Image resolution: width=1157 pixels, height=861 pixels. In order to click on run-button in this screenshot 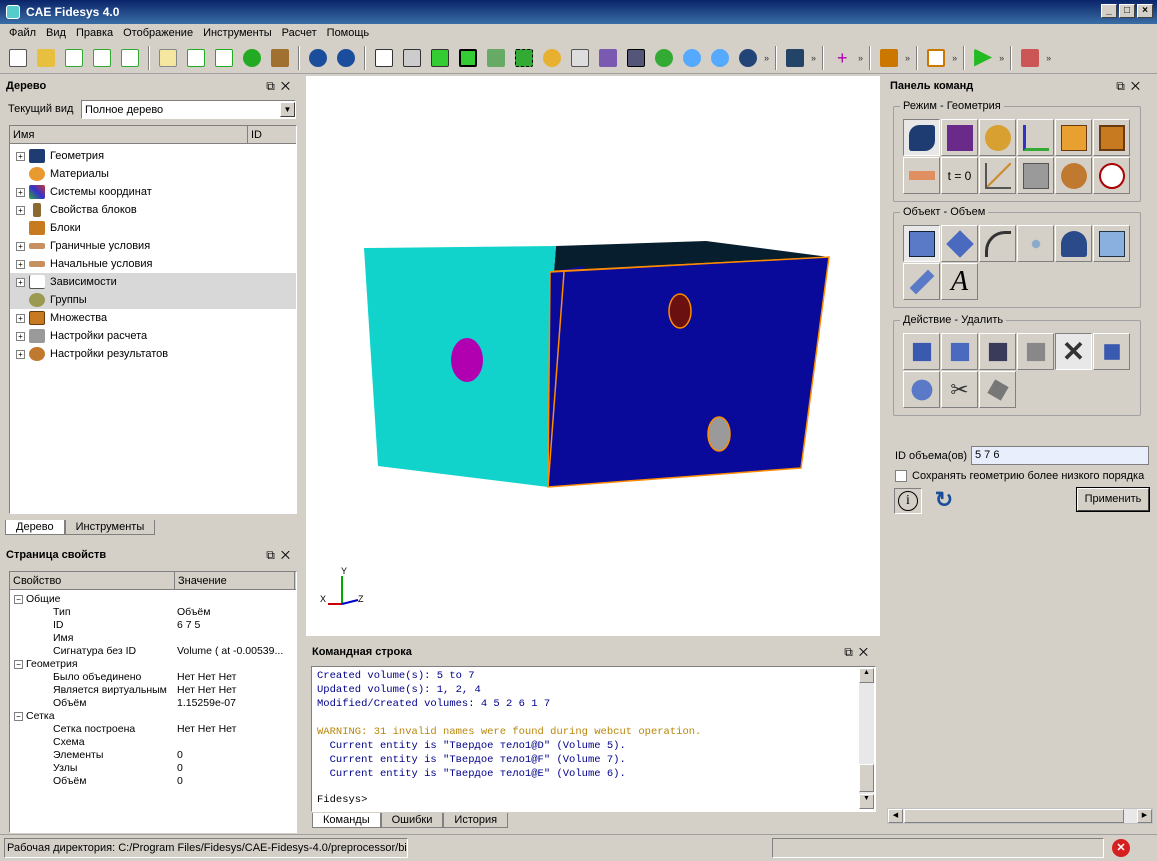, I will do `click(983, 58)`.